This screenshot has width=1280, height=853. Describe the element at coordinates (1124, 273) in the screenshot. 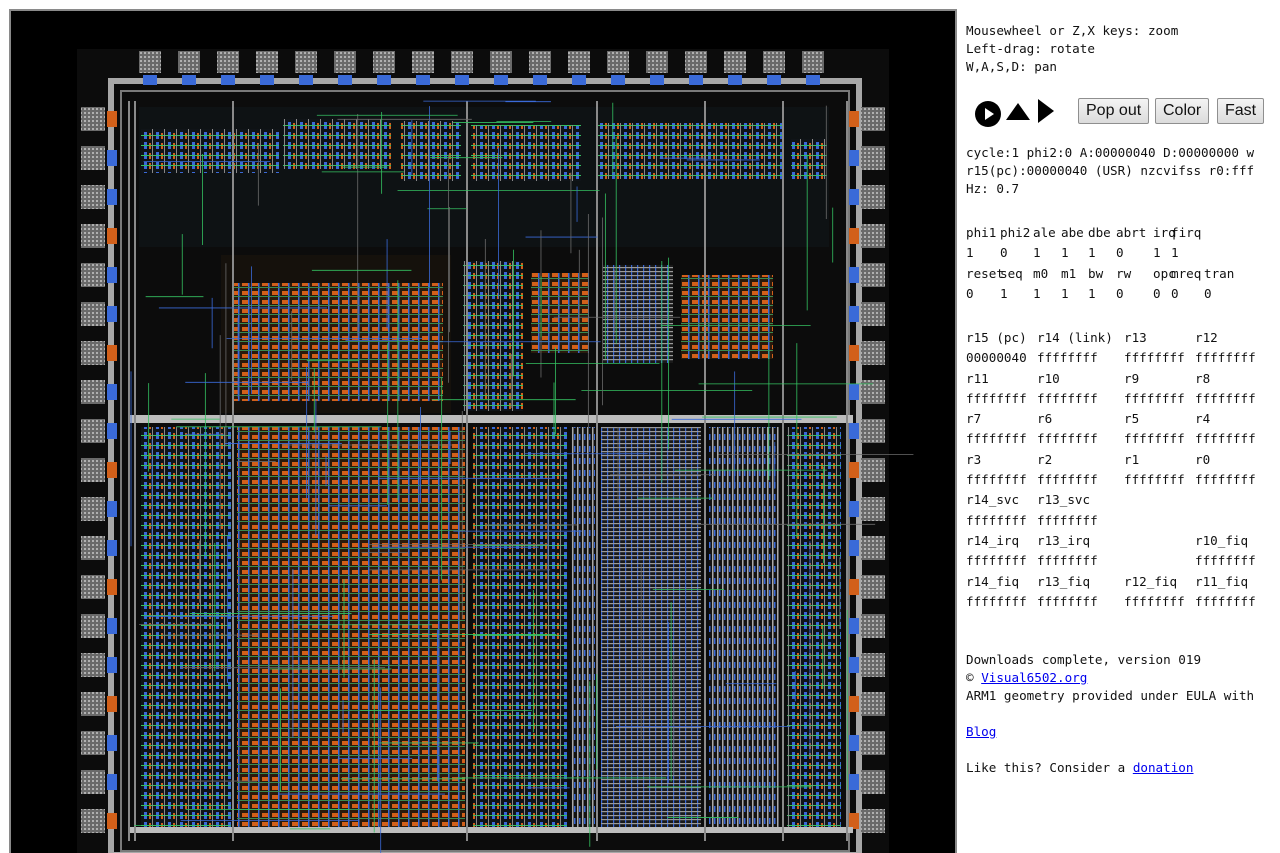

I see `signal-name: rw` at that location.